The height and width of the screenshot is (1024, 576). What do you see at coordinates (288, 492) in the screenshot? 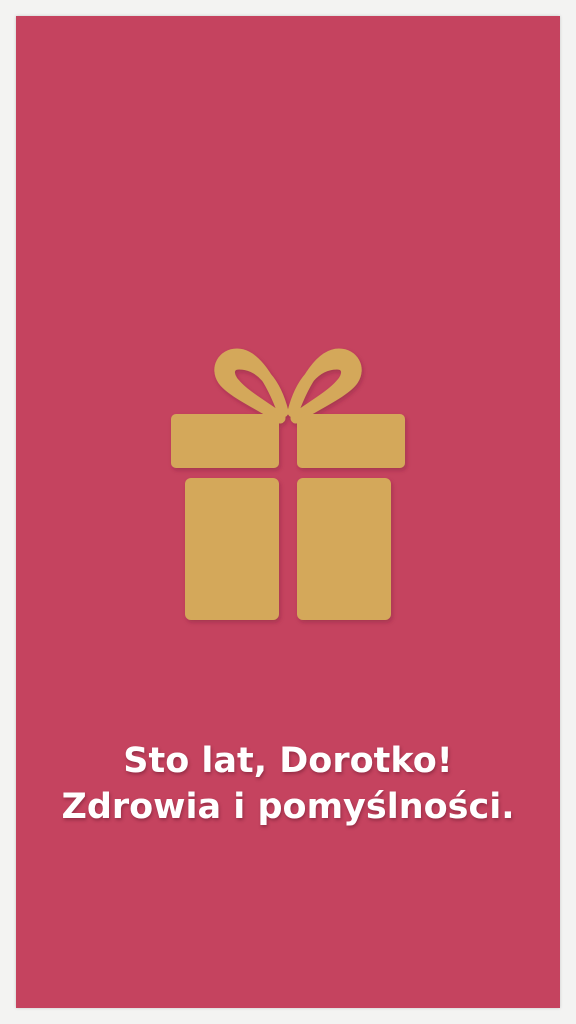
I see `gift-icon` at bounding box center [288, 492].